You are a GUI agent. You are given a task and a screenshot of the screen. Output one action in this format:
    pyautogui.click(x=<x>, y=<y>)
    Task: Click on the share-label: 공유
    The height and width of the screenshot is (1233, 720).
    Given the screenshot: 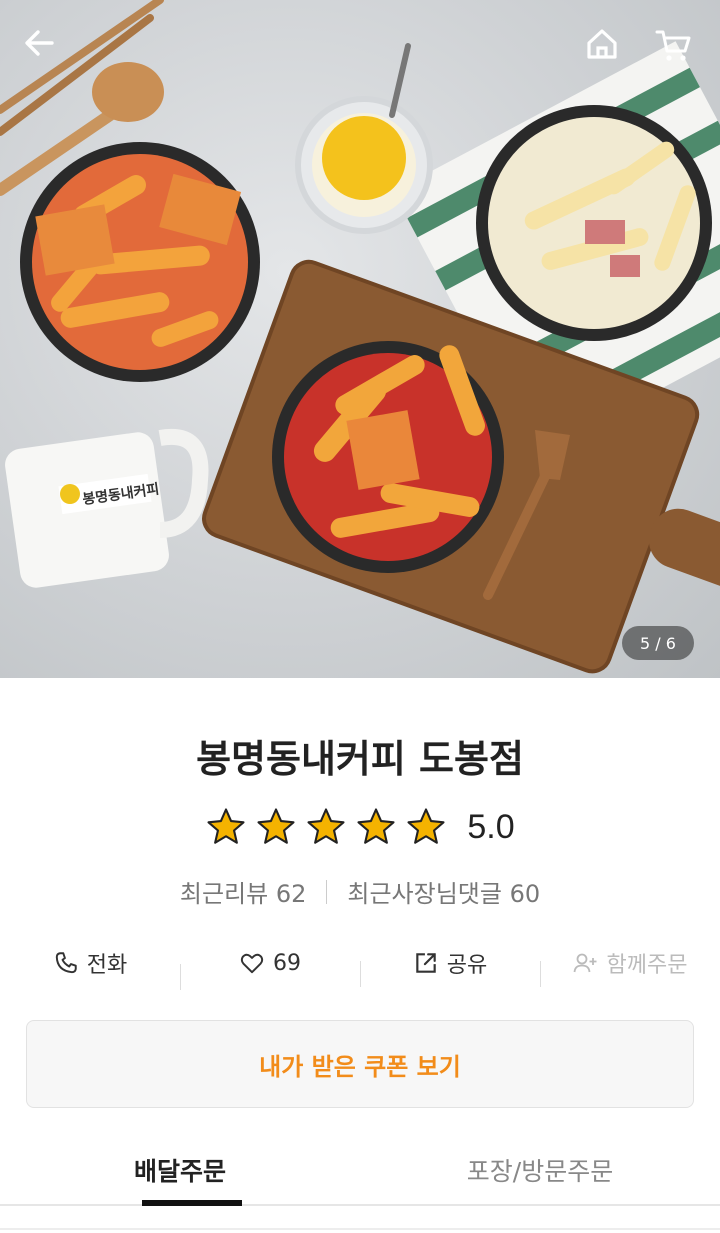 What is the action you would take?
    pyautogui.click(x=467, y=965)
    